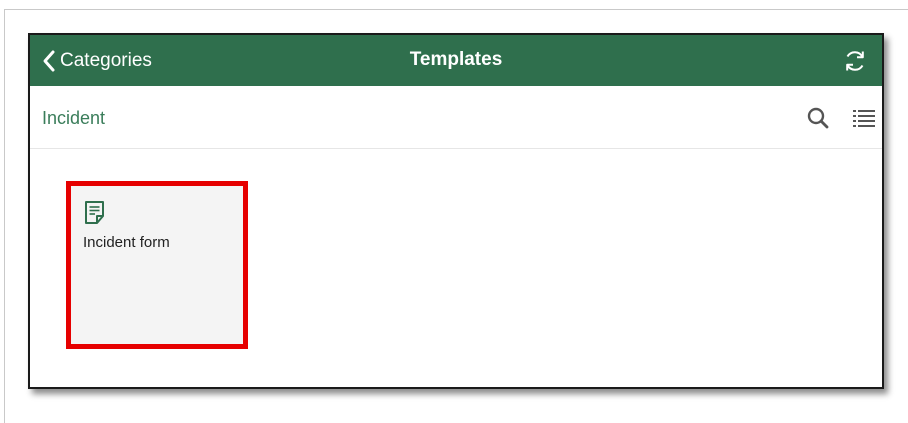  I want to click on category-toolbar: Incident, so click(456, 117).